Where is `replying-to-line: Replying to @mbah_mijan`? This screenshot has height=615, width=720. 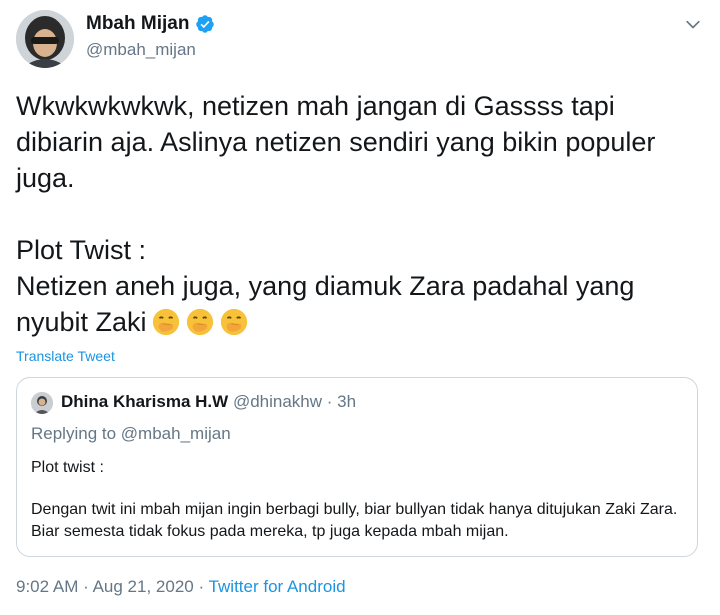
replying-to-line: Replying to @mbah_mijan is located at coordinates (131, 434).